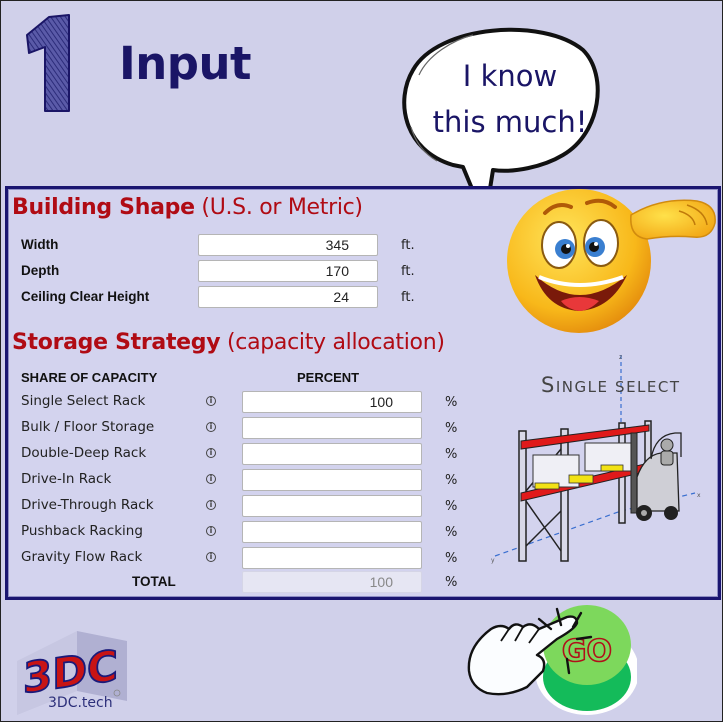 The width and height of the screenshot is (723, 722). I want to click on speech-line-2: this much!, so click(510, 122).